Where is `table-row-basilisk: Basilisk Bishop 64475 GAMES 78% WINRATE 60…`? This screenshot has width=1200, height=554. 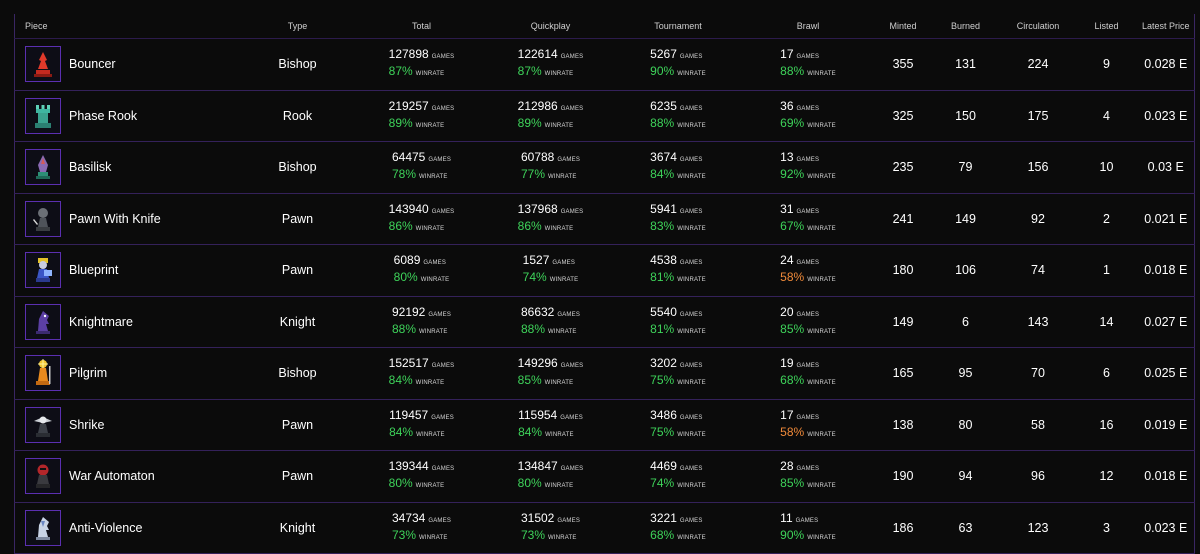 table-row-basilisk: Basilisk Bishop 64475 GAMES 78% WINRATE 60… is located at coordinates (604, 167).